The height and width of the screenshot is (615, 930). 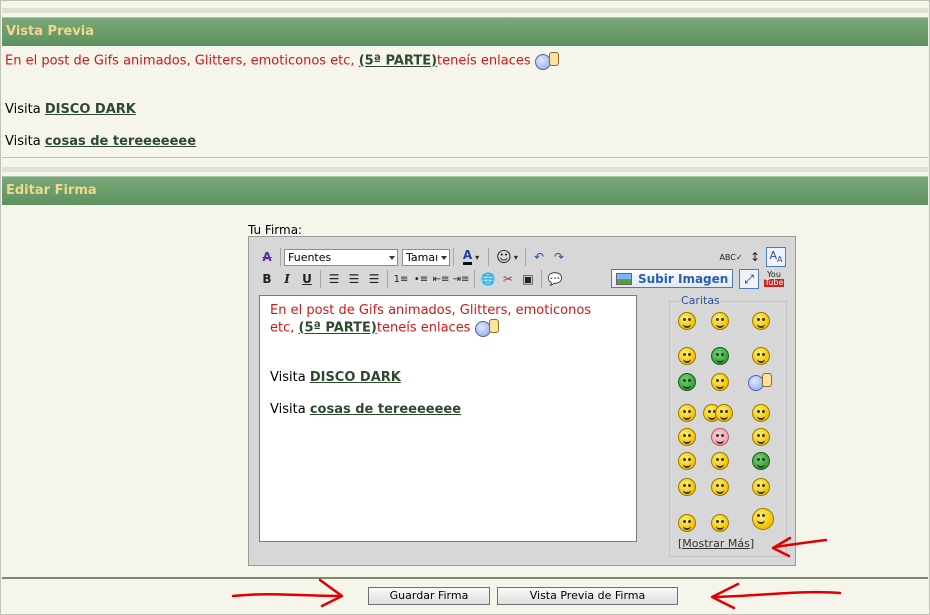 I want to click on preview-part5-link: (5ª PARTE), so click(x=398, y=61).